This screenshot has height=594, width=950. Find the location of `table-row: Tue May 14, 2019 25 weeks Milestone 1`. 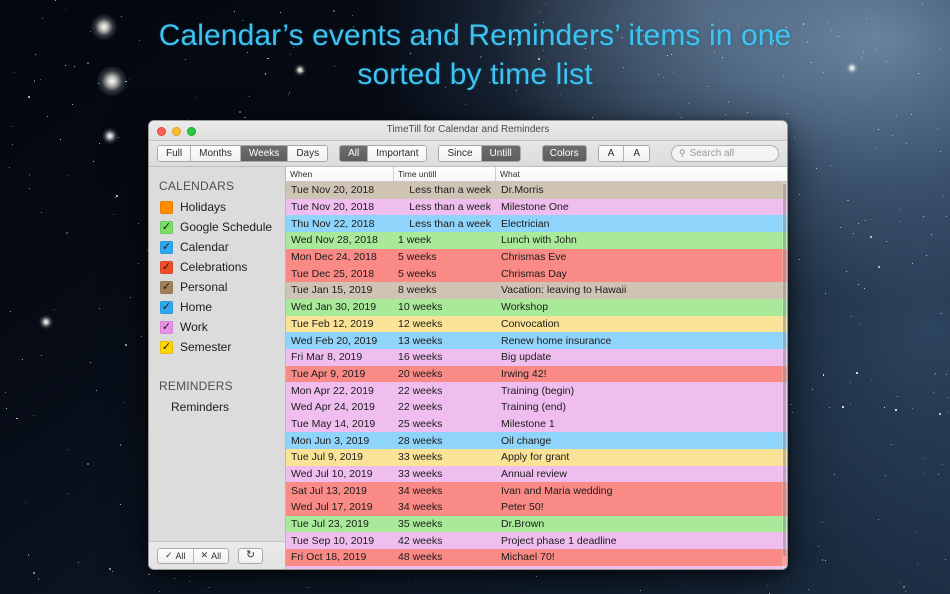

table-row: Tue May 14, 2019 25 weeks Milestone 1 is located at coordinates (536, 424).